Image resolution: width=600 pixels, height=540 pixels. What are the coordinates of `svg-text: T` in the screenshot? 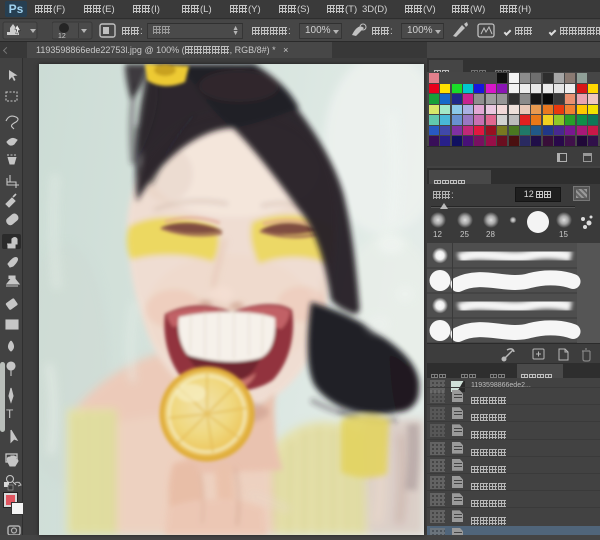 It's located at (10, 414).